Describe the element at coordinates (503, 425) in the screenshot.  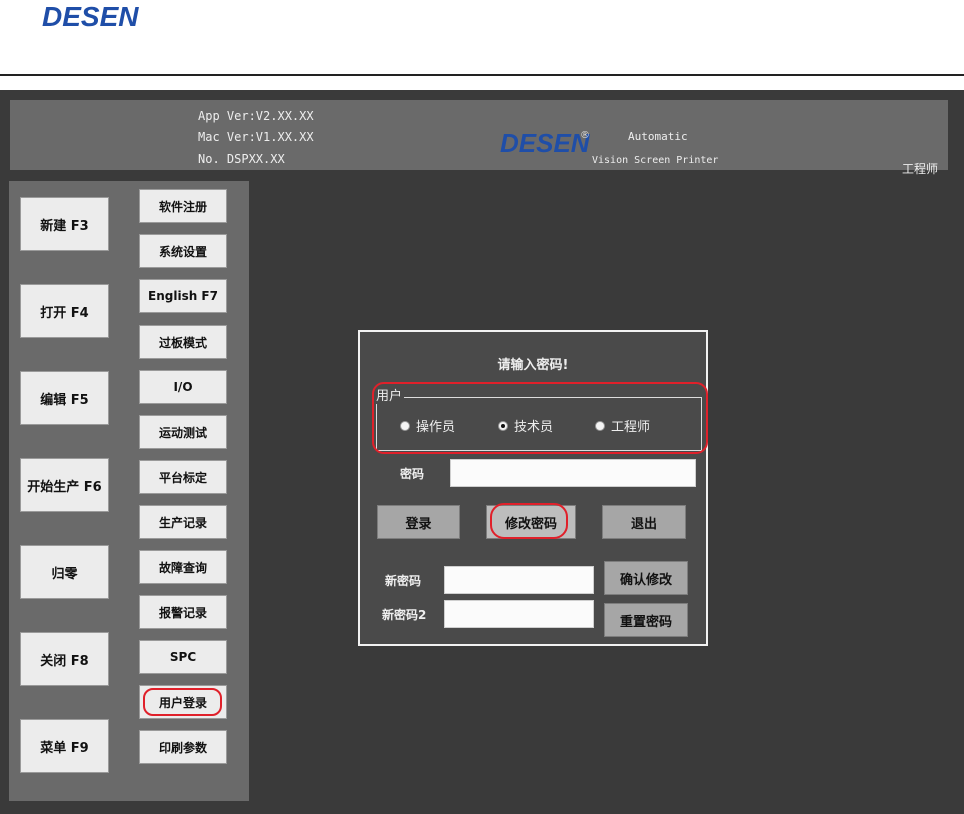
I see `radio-checked-icon` at that location.